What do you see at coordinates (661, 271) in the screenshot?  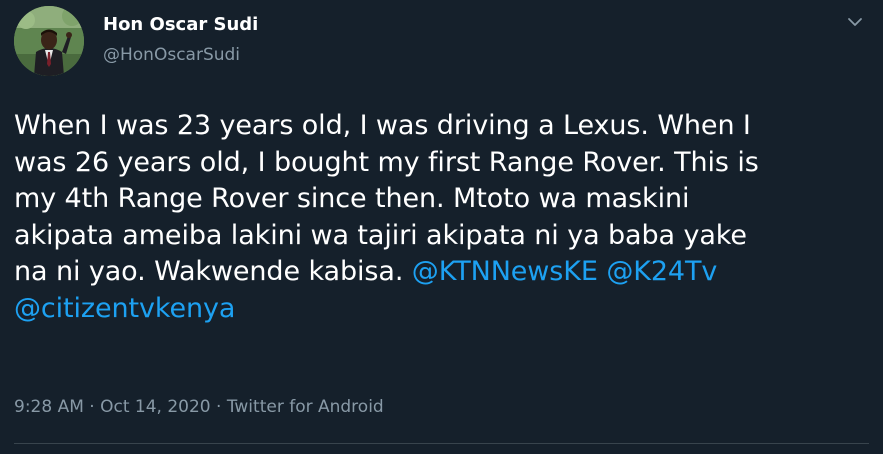 I see `mention-link: @K24Tv` at bounding box center [661, 271].